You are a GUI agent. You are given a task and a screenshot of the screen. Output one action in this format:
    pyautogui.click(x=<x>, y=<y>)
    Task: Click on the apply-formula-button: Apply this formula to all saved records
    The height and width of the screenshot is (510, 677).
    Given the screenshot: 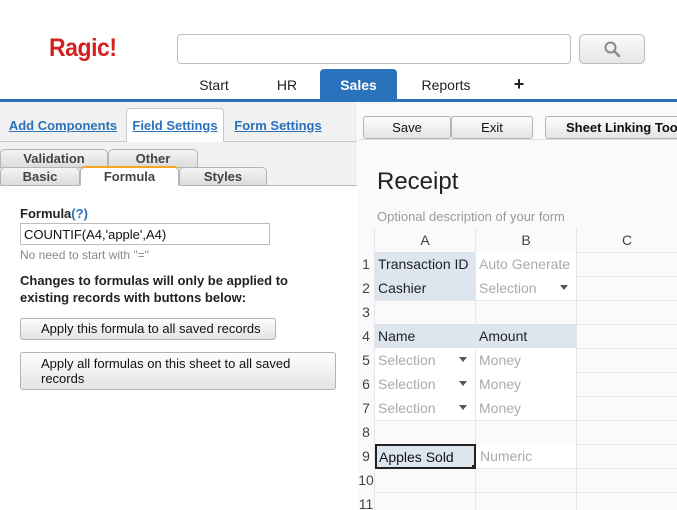 What is the action you would take?
    pyautogui.click(x=148, y=329)
    